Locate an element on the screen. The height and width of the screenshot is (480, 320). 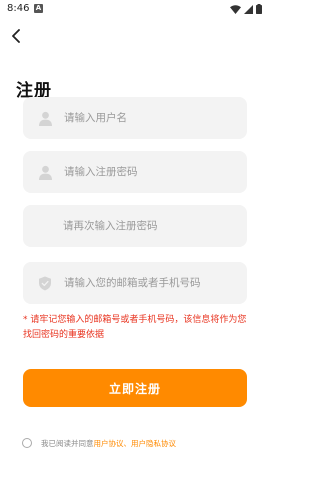
contact-field is located at coordinates (135, 283).